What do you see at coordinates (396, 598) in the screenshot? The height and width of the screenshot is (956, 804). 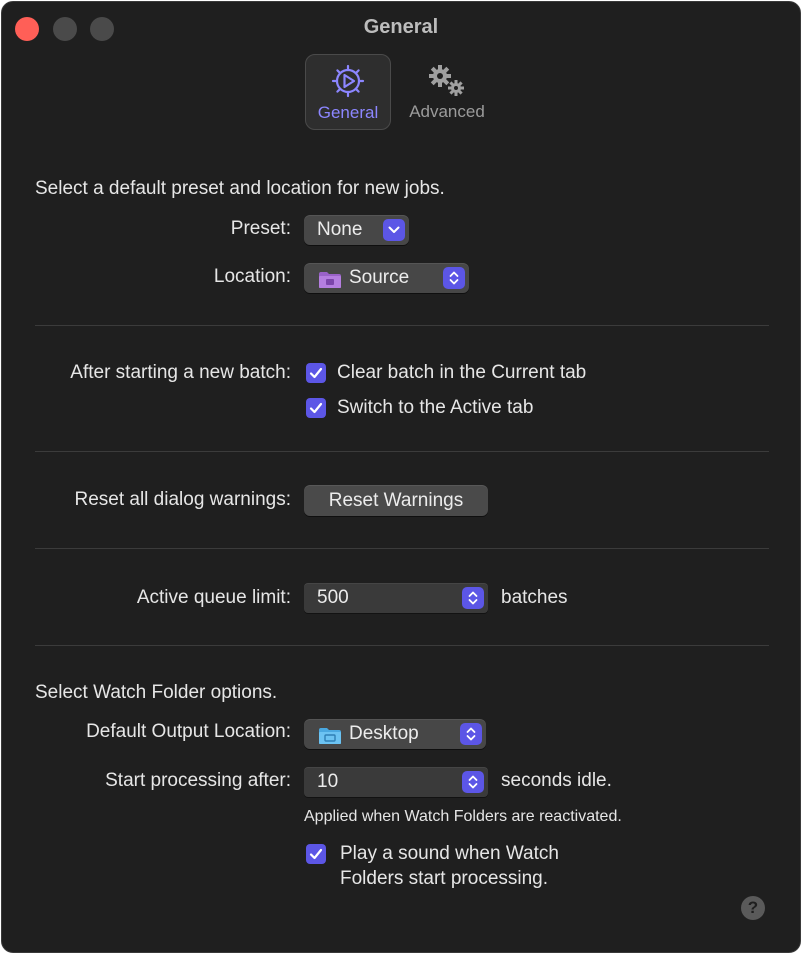 I see `queue-limit-stepper: 500` at bounding box center [396, 598].